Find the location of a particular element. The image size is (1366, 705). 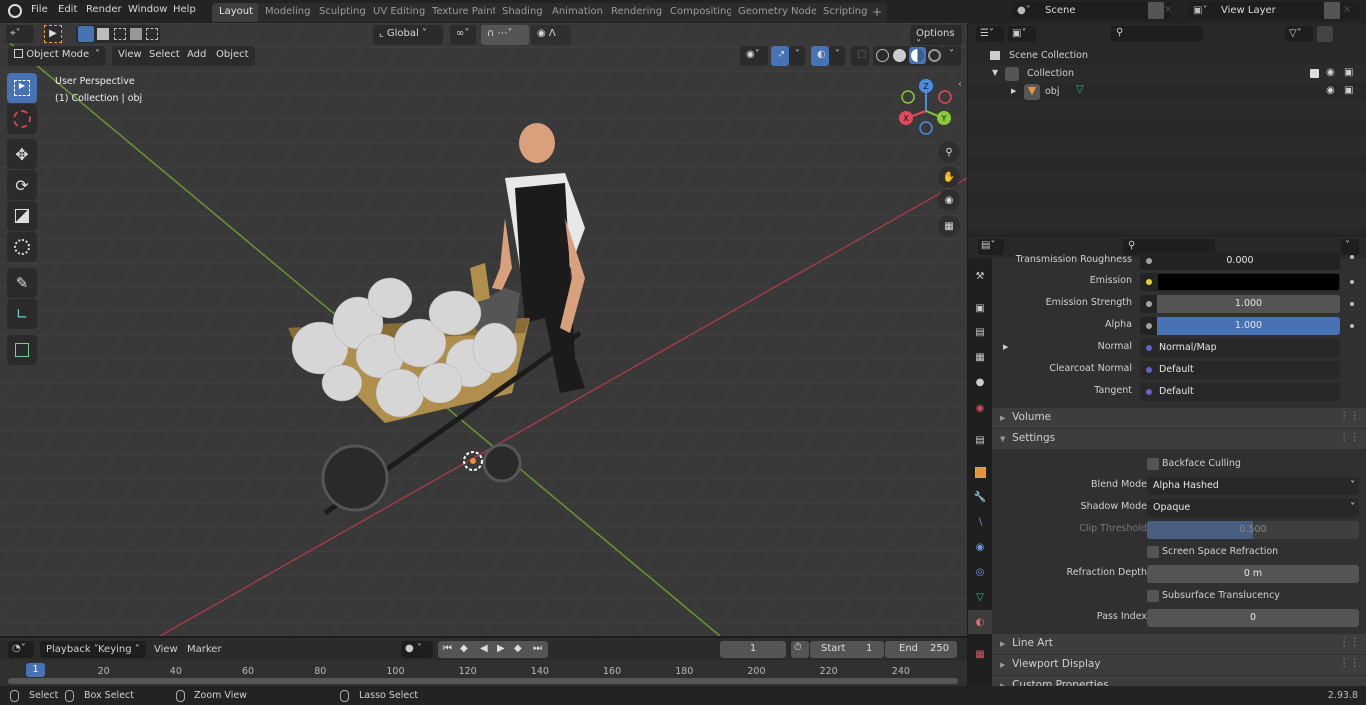

transform-orientation-dropdown: ⌞ Global ˅ is located at coordinates (408, 35).